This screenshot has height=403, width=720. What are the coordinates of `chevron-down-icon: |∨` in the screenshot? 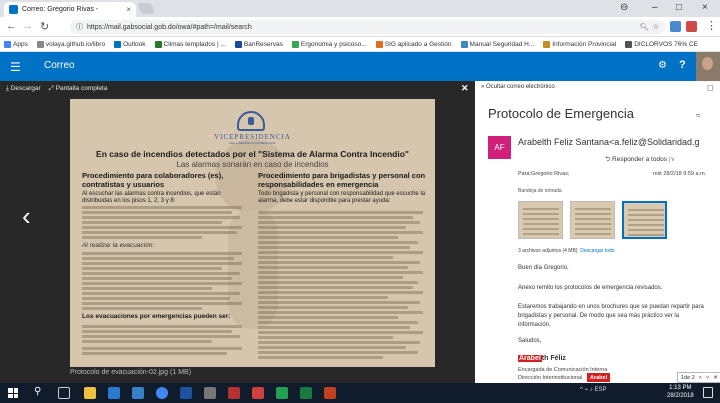 It's located at (672, 159).